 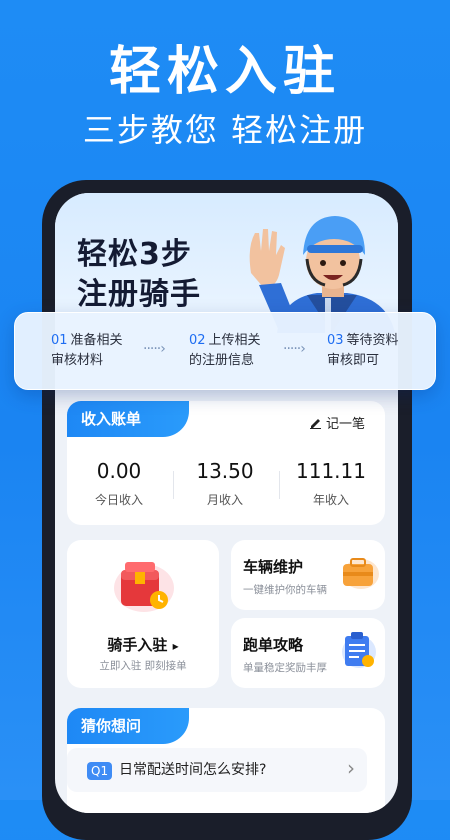 What do you see at coordinates (193, 770) in the screenshot?
I see `faq-question: 日常配送时间怎么安排?` at bounding box center [193, 770].